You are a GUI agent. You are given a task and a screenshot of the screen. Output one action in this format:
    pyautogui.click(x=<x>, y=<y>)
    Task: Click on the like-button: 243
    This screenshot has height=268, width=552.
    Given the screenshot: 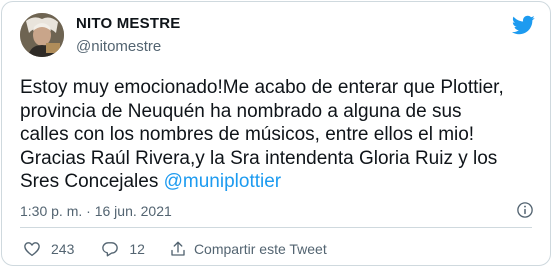 What is the action you would take?
    pyautogui.click(x=48, y=249)
    